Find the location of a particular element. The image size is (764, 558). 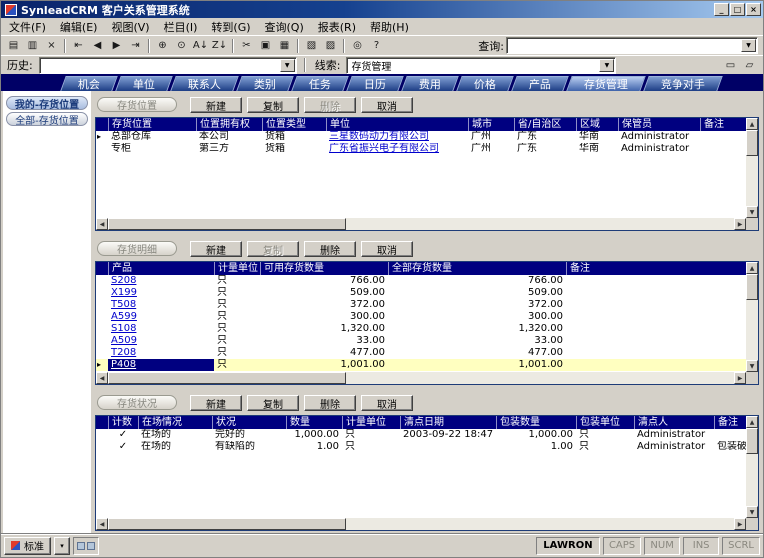

detail-new-button: 新建 is located at coordinates (216, 248).